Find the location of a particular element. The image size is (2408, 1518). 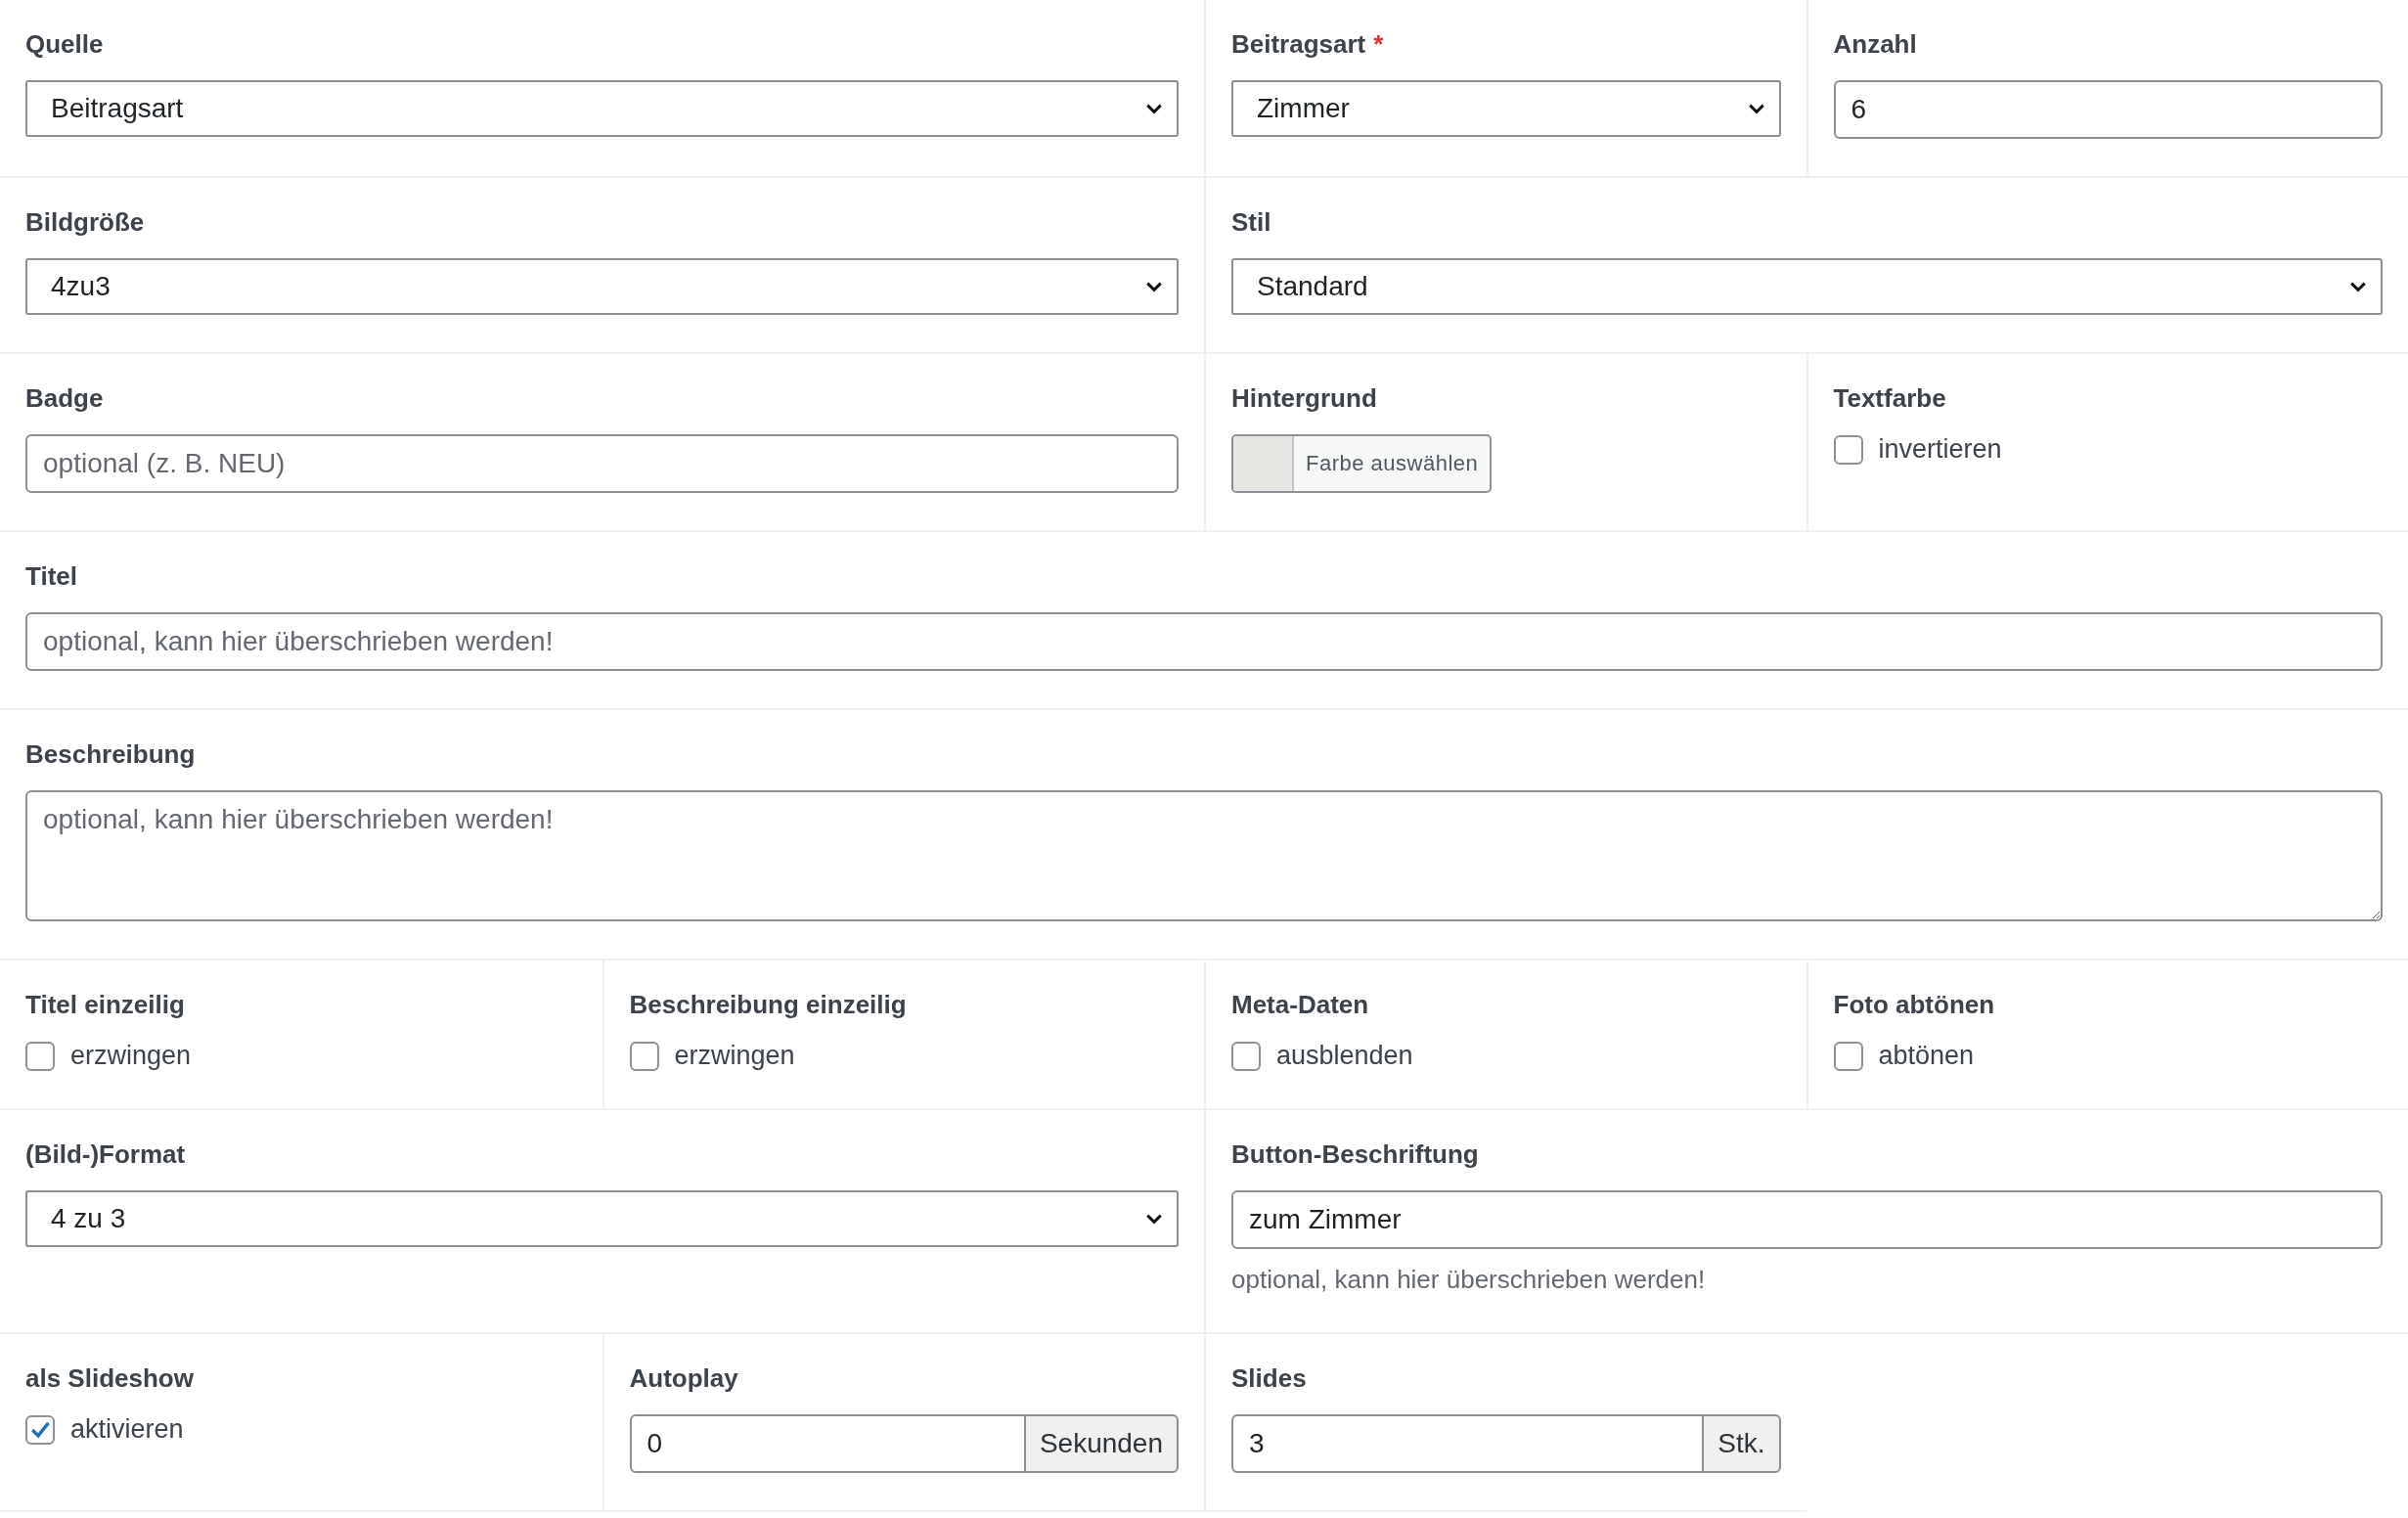

field-label: Stil is located at coordinates (1251, 222).